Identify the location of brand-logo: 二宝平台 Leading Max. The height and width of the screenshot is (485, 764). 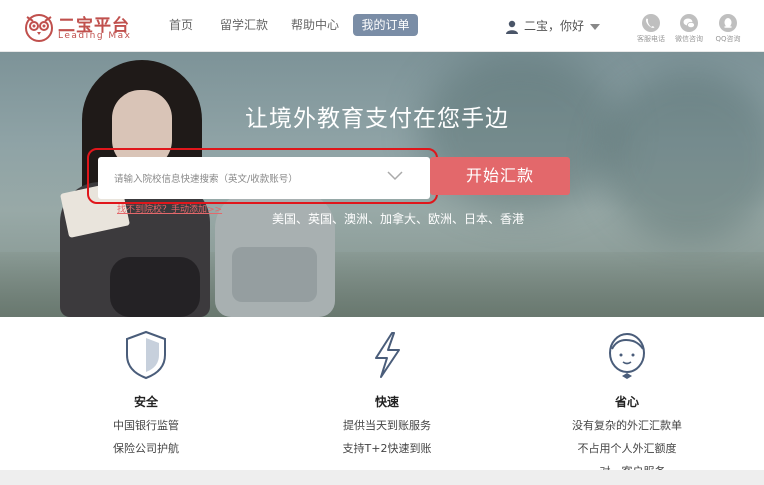
(79, 26).